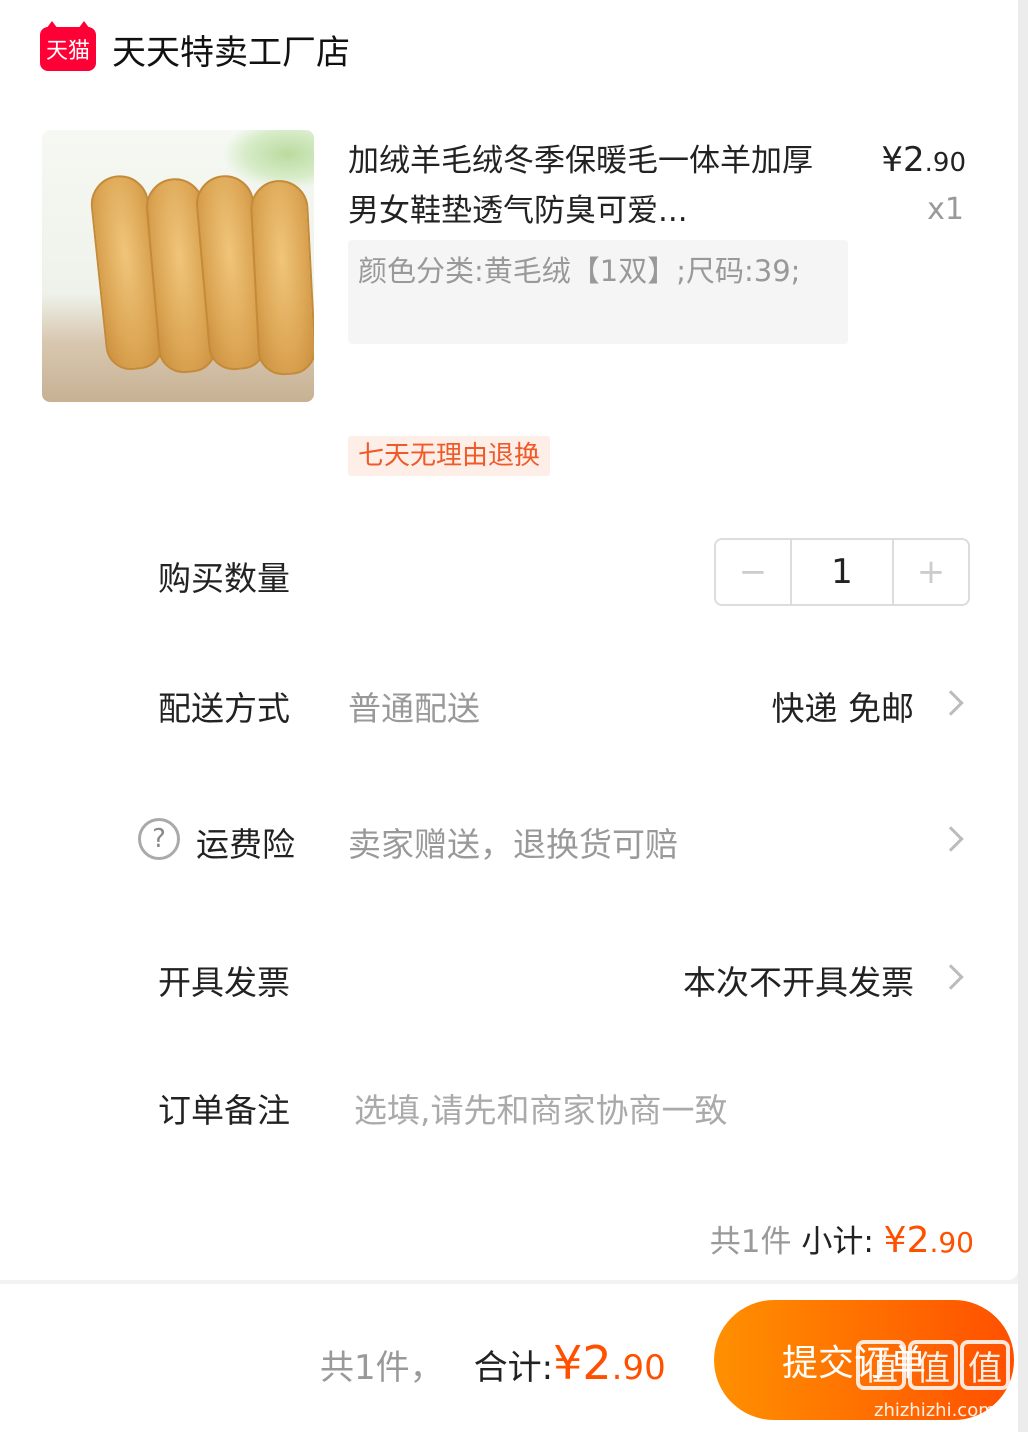  Describe the element at coordinates (245, 844) in the screenshot. I see `insurance-label: 运费险` at that location.